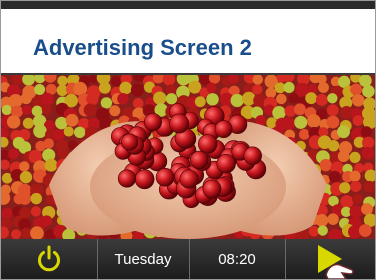 This screenshot has height=280, width=376. I want to click on power-button, so click(49, 259).